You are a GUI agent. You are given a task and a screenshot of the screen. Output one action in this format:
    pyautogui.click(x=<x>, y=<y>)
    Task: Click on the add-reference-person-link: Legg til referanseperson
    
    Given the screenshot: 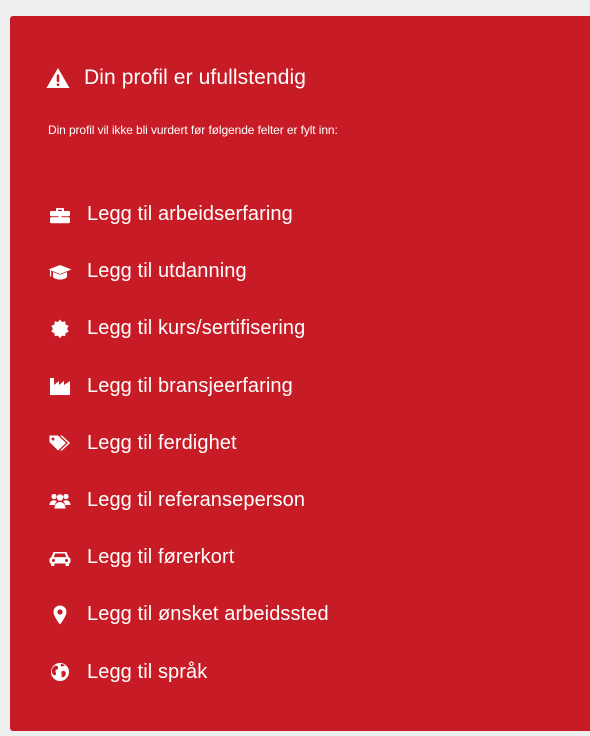 What is the action you would take?
    pyautogui.click(x=188, y=500)
    